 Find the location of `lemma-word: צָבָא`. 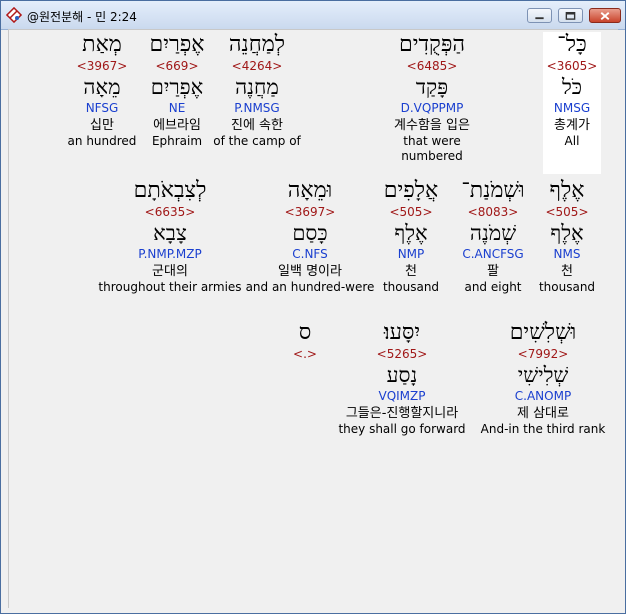

lemma-word: צָבָא is located at coordinates (170, 233).